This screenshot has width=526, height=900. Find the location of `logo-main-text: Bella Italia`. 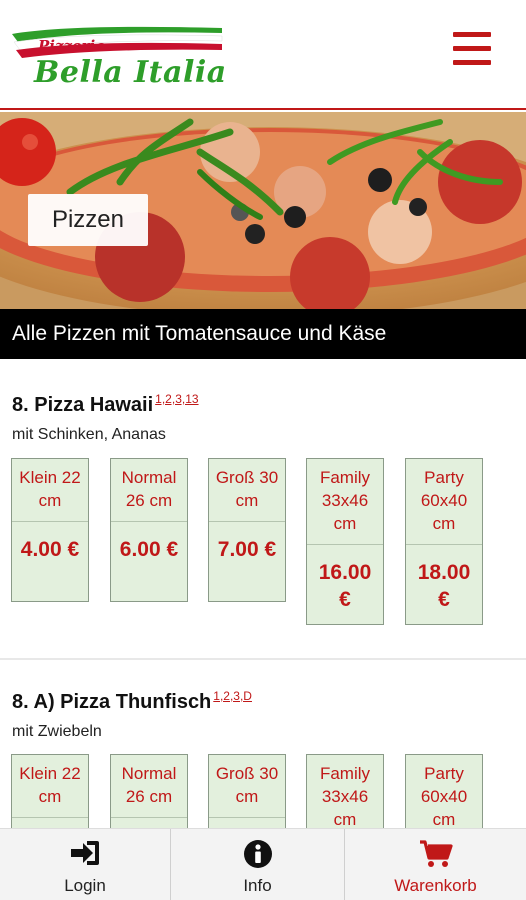

logo-main-text: Bella Italia is located at coordinates (130, 72).